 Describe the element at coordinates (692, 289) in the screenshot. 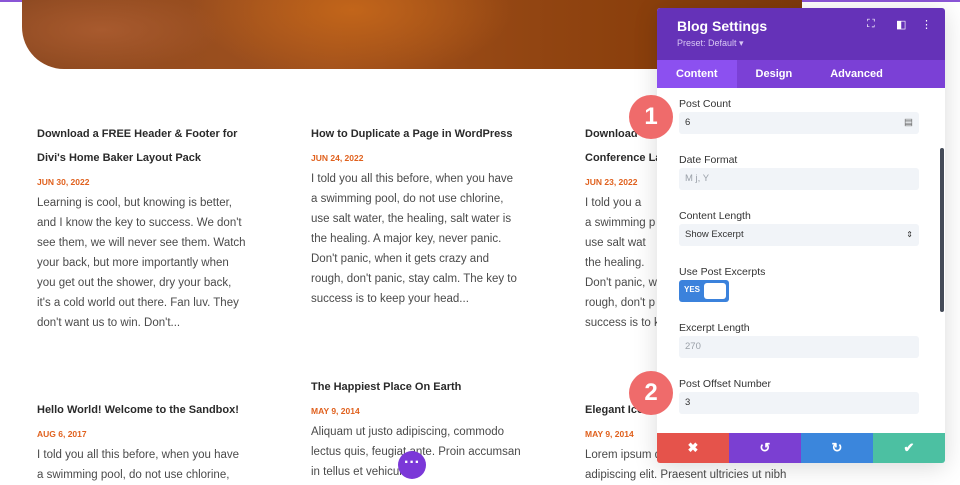

I see `toggle-label: YES` at that location.